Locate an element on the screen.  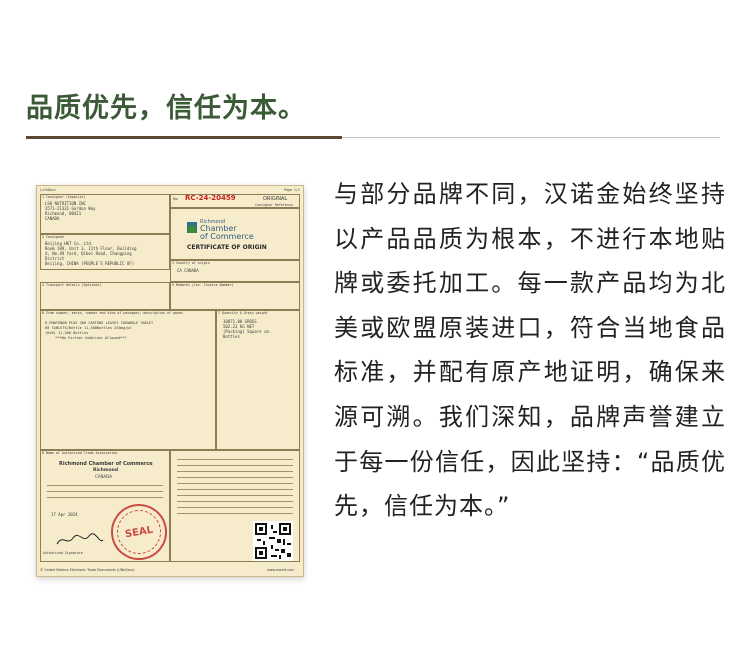
reference-label: Consignor Reference is located at coordinates (274, 205).